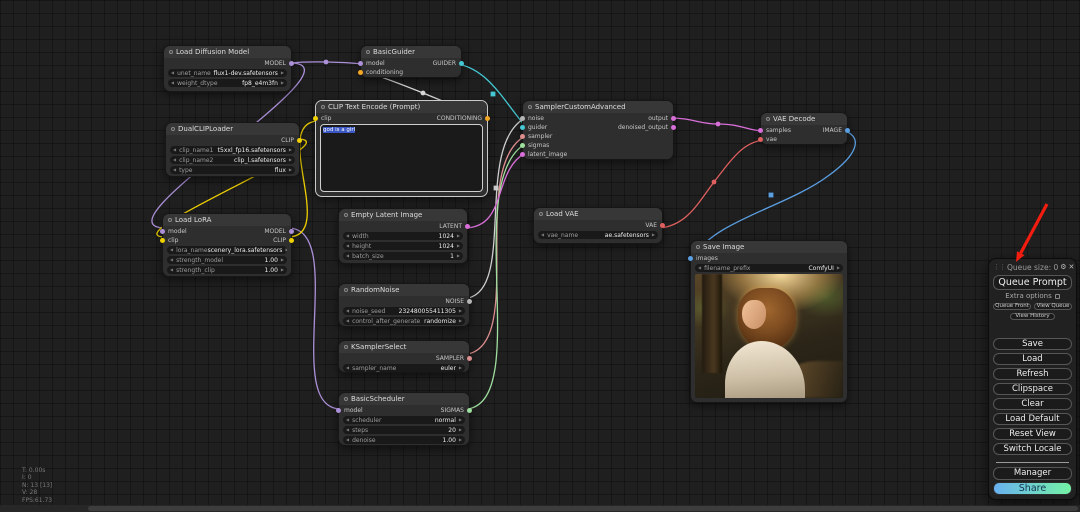 The image size is (1080, 512). Describe the element at coordinates (1032, 473) in the screenshot. I see `manager-button: Manager` at that location.